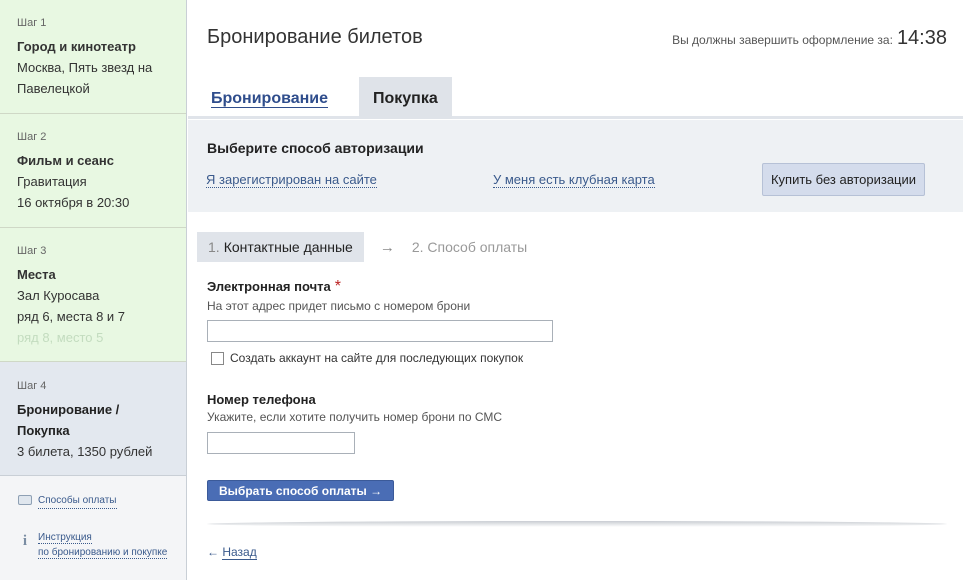 This screenshot has height=580, width=963. Describe the element at coordinates (73, 202) in the screenshot. I see `step-detail: 16 октября в 20:30` at that location.